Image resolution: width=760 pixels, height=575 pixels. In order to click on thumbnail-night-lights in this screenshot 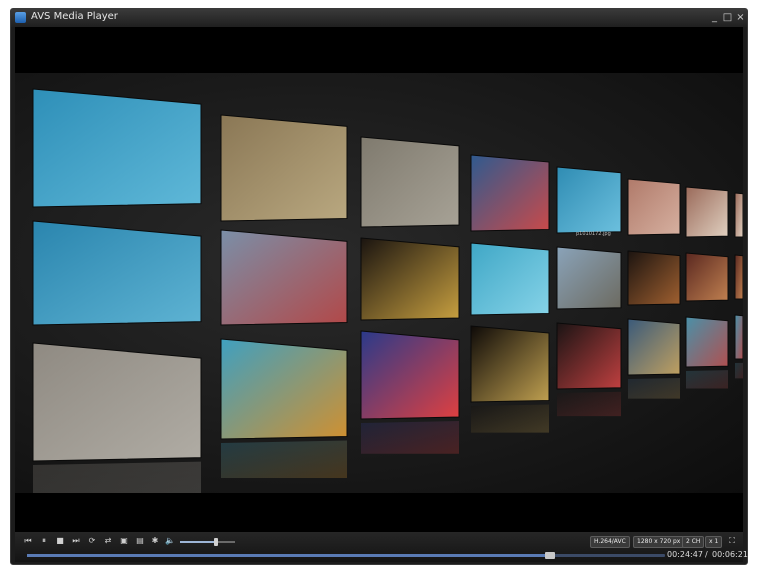, I will do `click(410, 279)`.